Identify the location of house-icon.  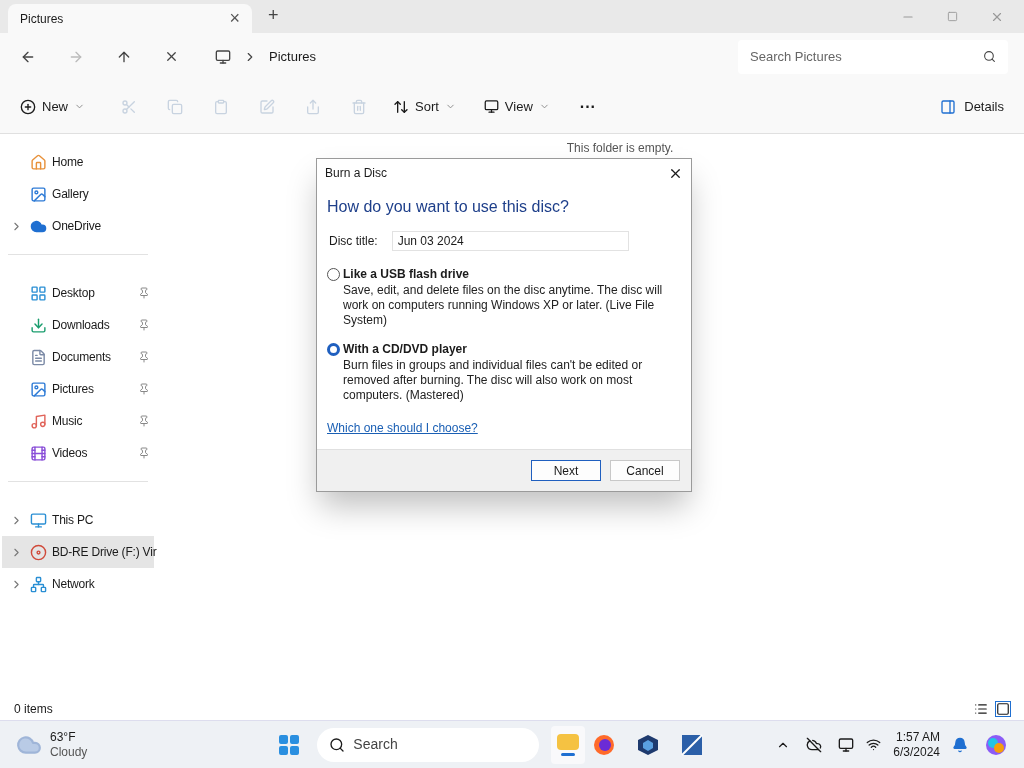
(38, 162).